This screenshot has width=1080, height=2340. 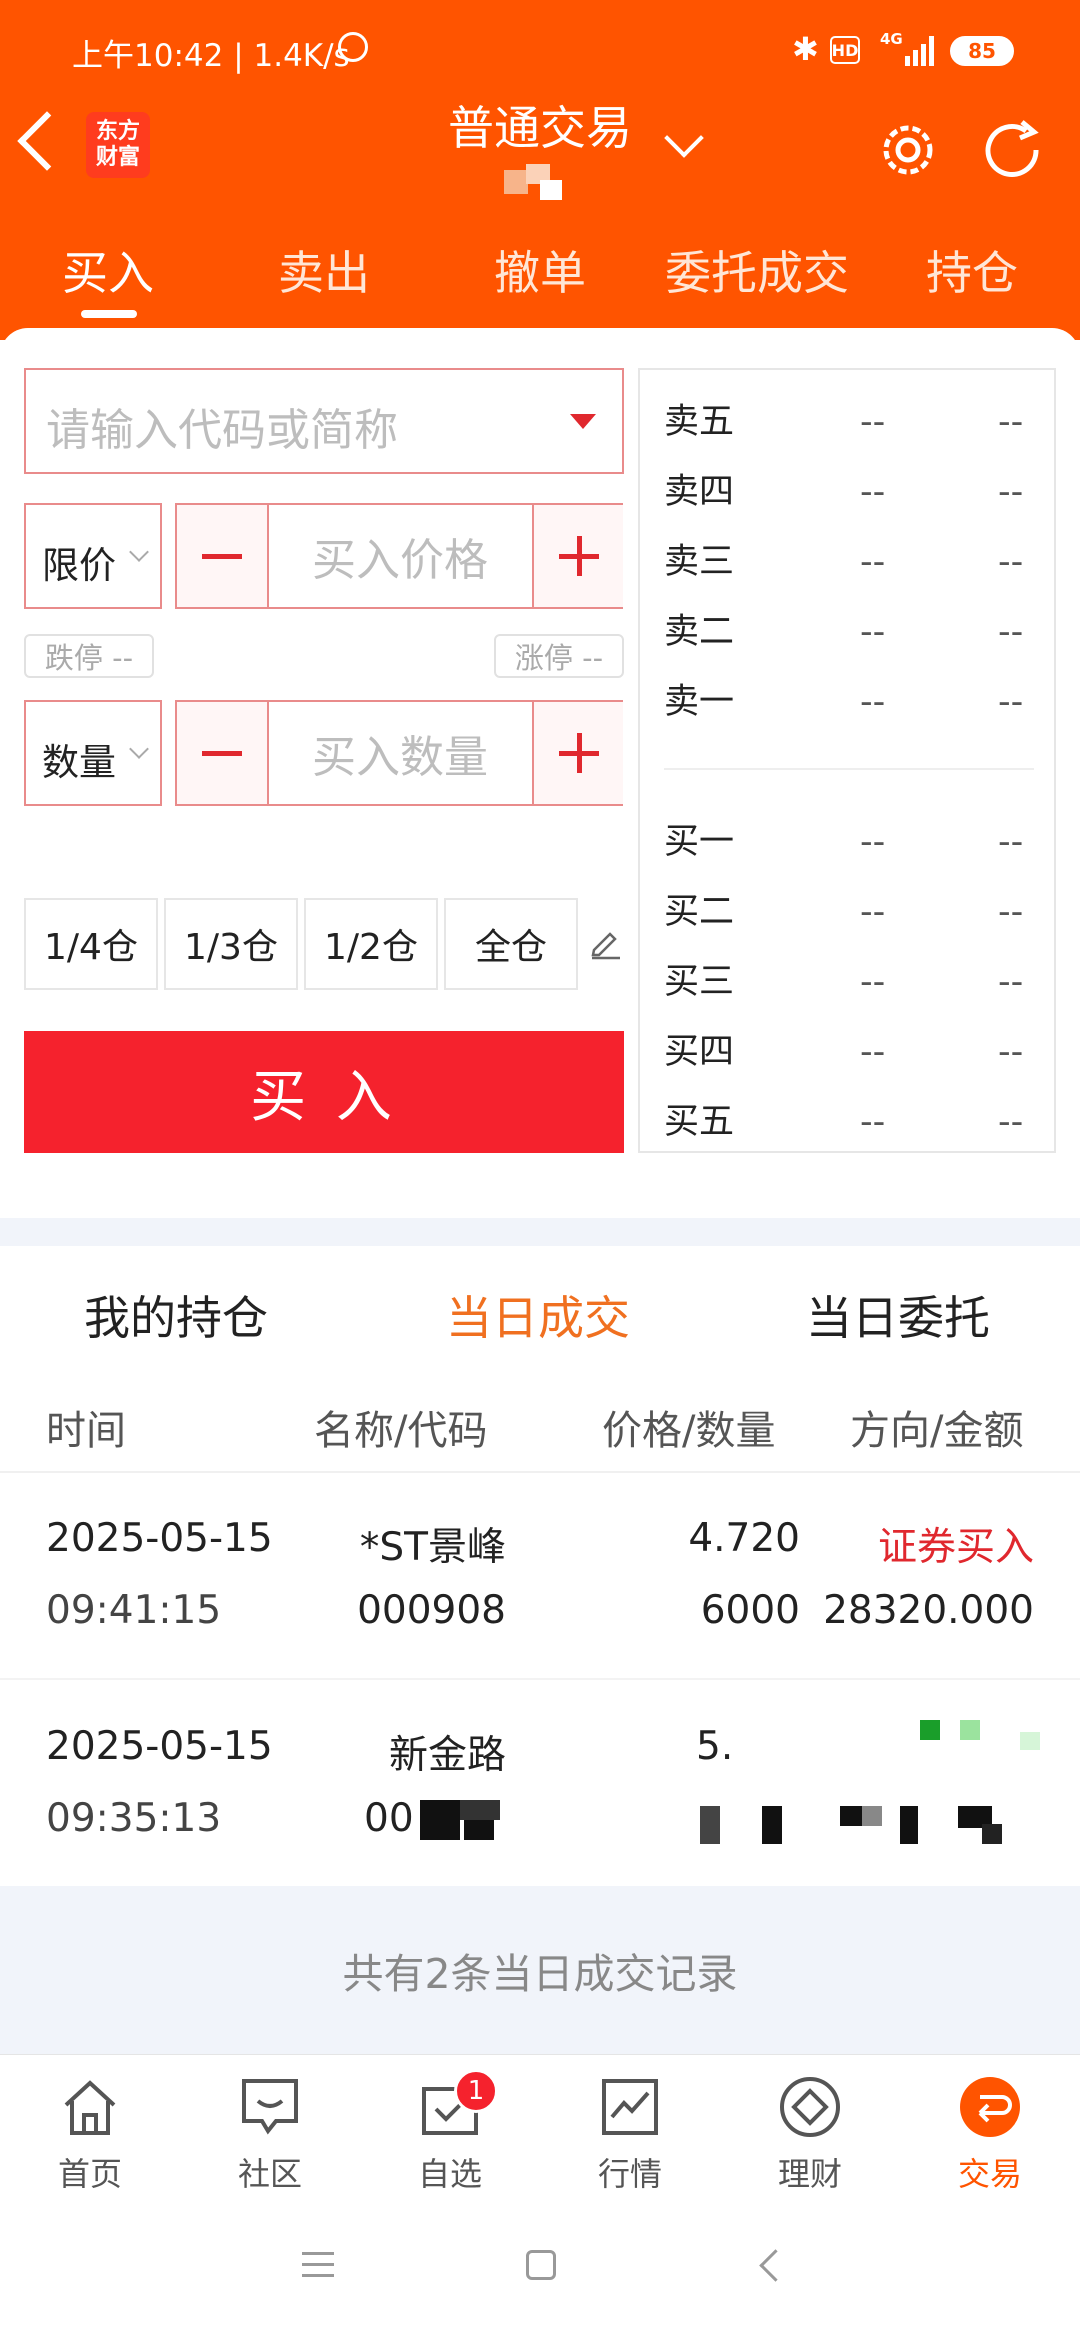 I want to click on trade-time: 09:35:13, so click(x=134, y=1818).